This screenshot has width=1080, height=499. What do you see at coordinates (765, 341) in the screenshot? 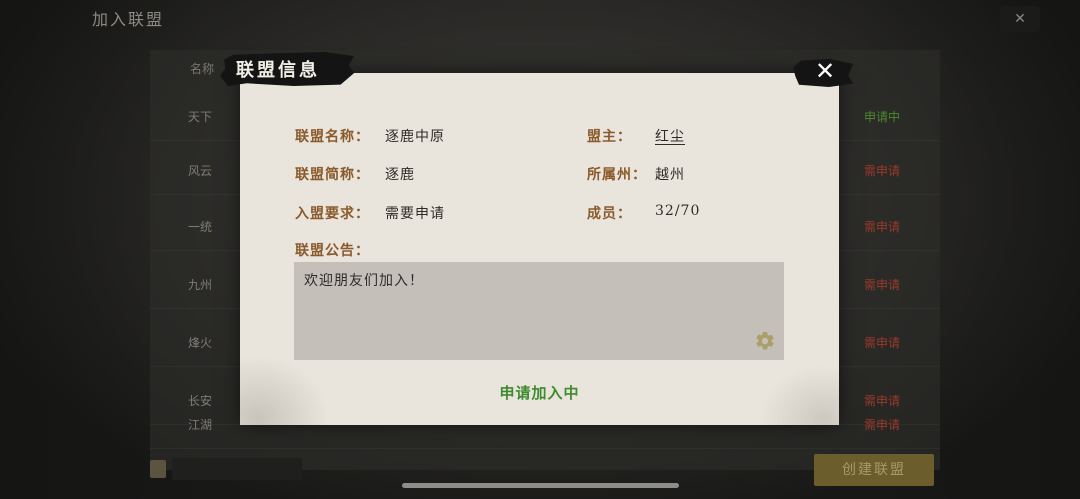
I see `gear-icon` at bounding box center [765, 341].